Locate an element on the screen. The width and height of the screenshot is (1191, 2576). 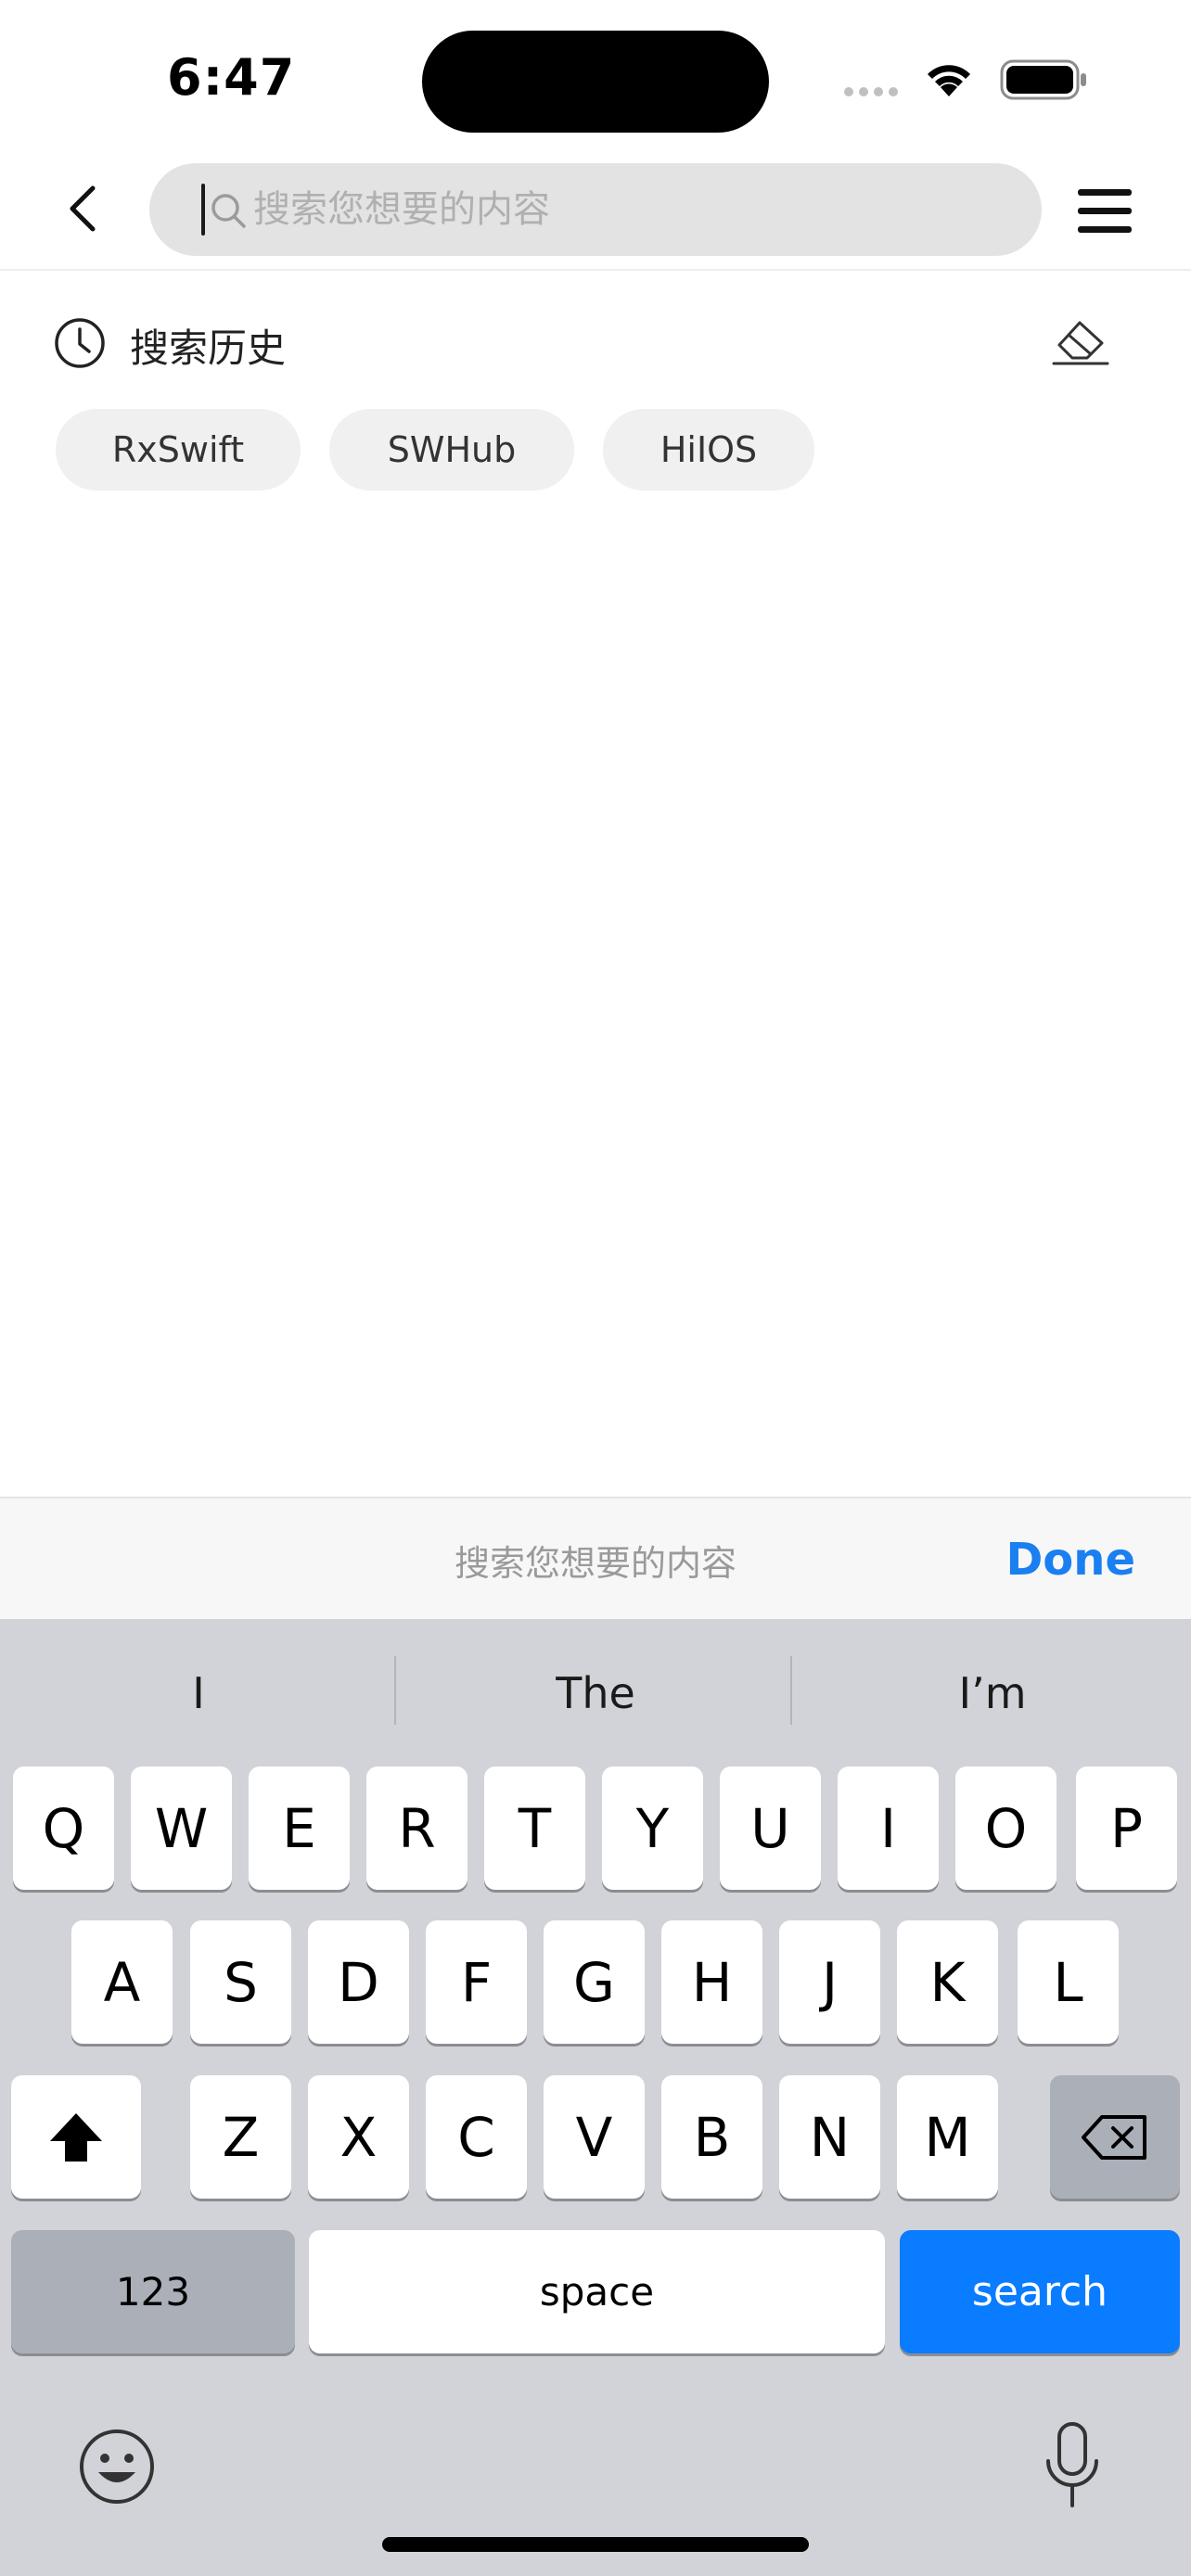
key-b: B is located at coordinates (712, 2137).